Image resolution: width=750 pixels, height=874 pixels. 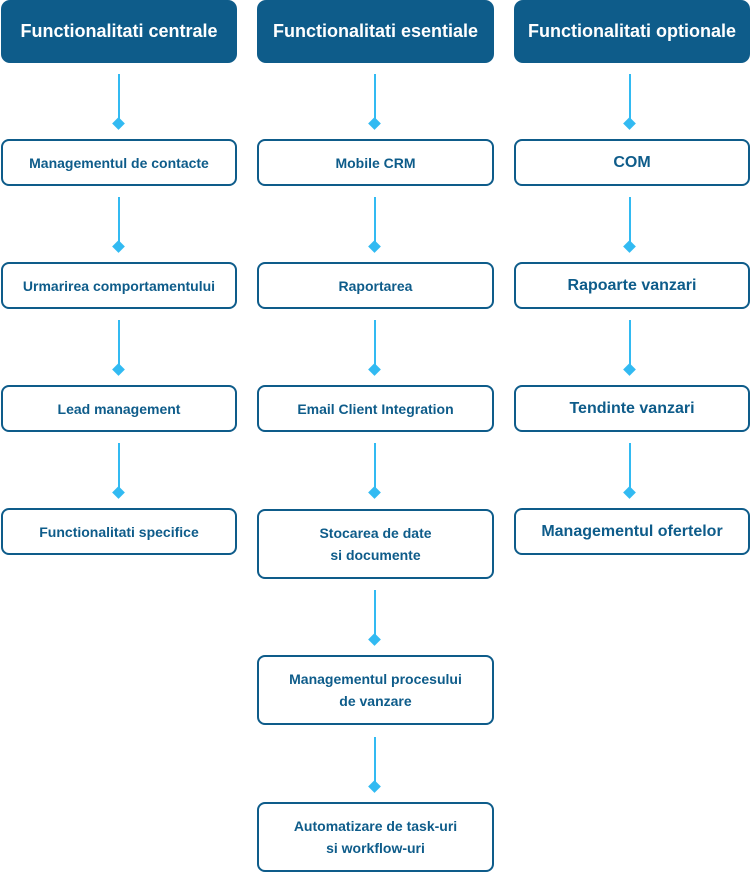 I want to click on node-sales-trends: Tendinte vanzari, so click(x=632, y=408).